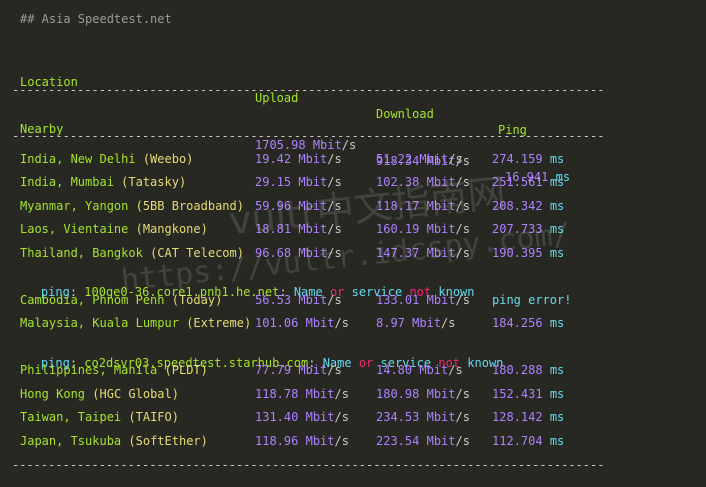 This screenshot has height=487, width=706. Describe the element at coordinates (298, 300) in the screenshot. I see `row-upload: 56.53 Mbit/s` at that location.